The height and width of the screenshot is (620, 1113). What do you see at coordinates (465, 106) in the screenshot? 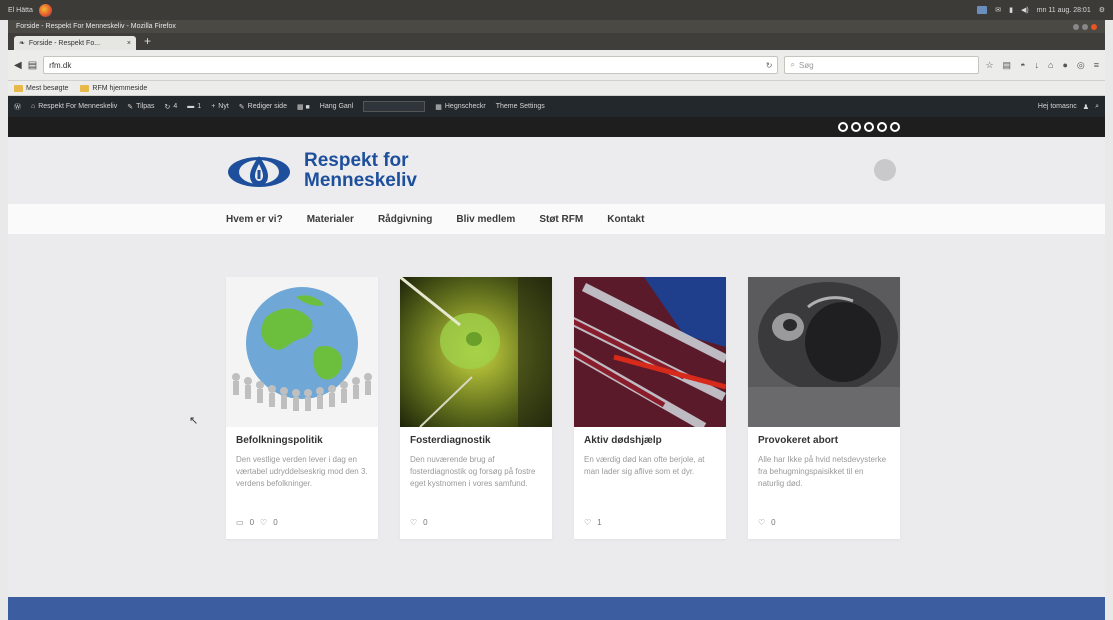
I see `admin-theme-options-label: Hegnscheckr` at bounding box center [465, 106].